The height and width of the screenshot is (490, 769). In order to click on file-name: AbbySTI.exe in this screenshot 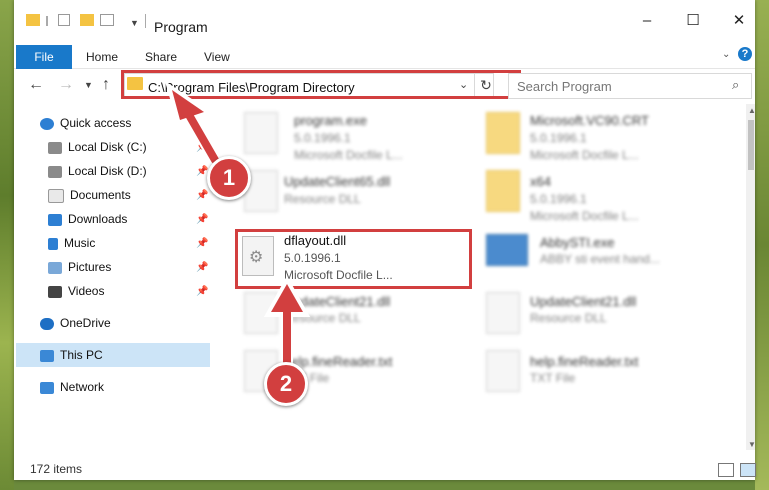, I will do `click(577, 242)`.